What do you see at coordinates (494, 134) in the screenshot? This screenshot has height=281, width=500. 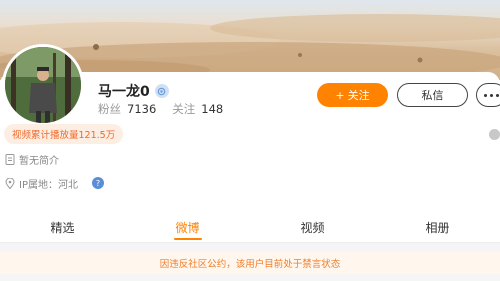 I see `chevron-right-icon` at bounding box center [494, 134].